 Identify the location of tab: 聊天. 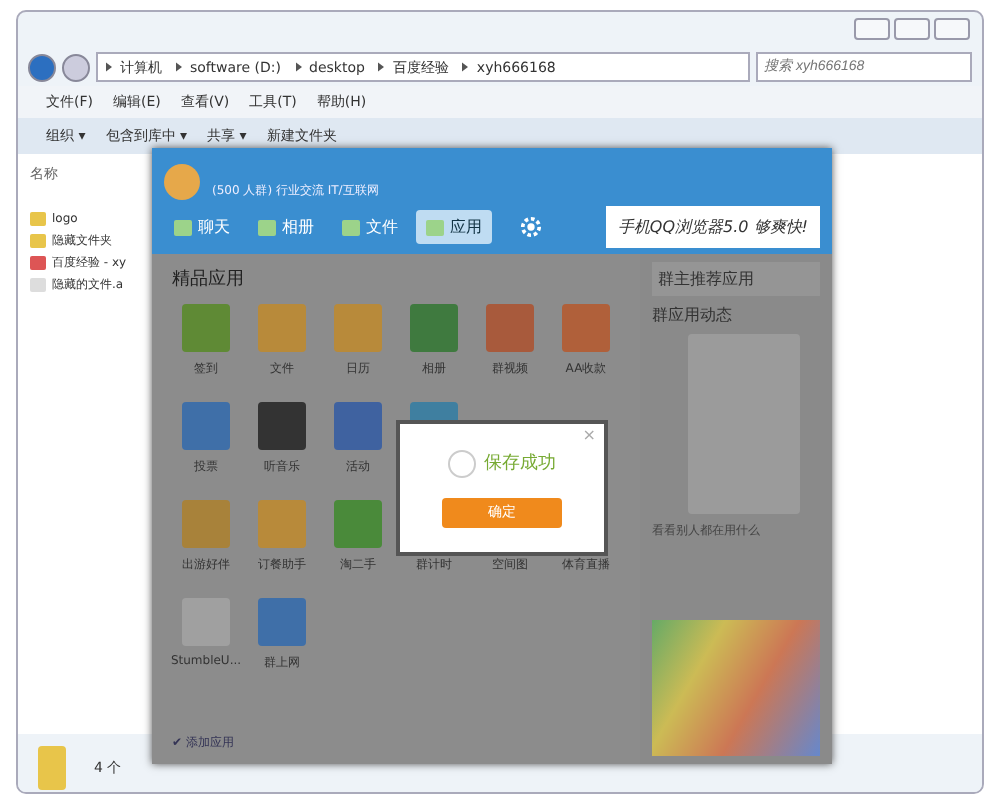
(202, 227).